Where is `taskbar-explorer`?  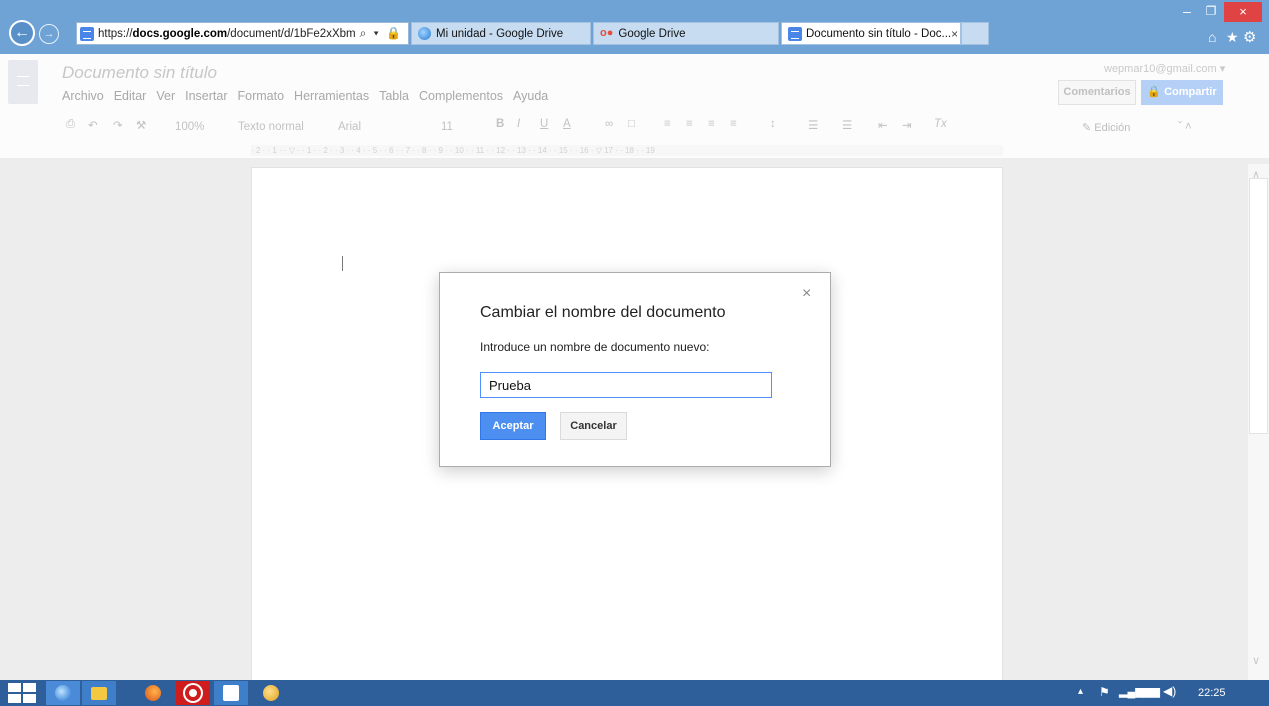 taskbar-explorer is located at coordinates (99, 693).